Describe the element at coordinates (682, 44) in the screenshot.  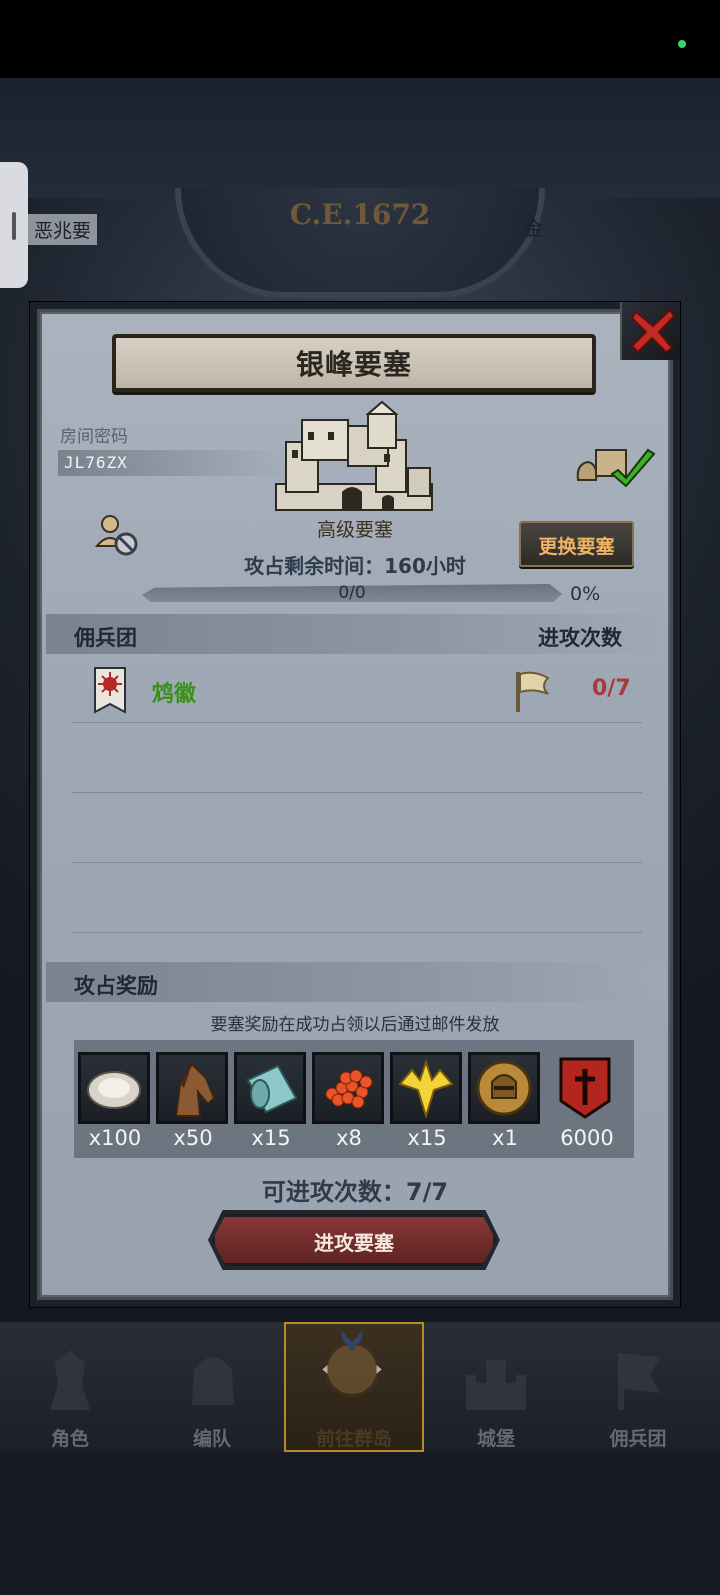
I see `status-indicator-dot` at that location.